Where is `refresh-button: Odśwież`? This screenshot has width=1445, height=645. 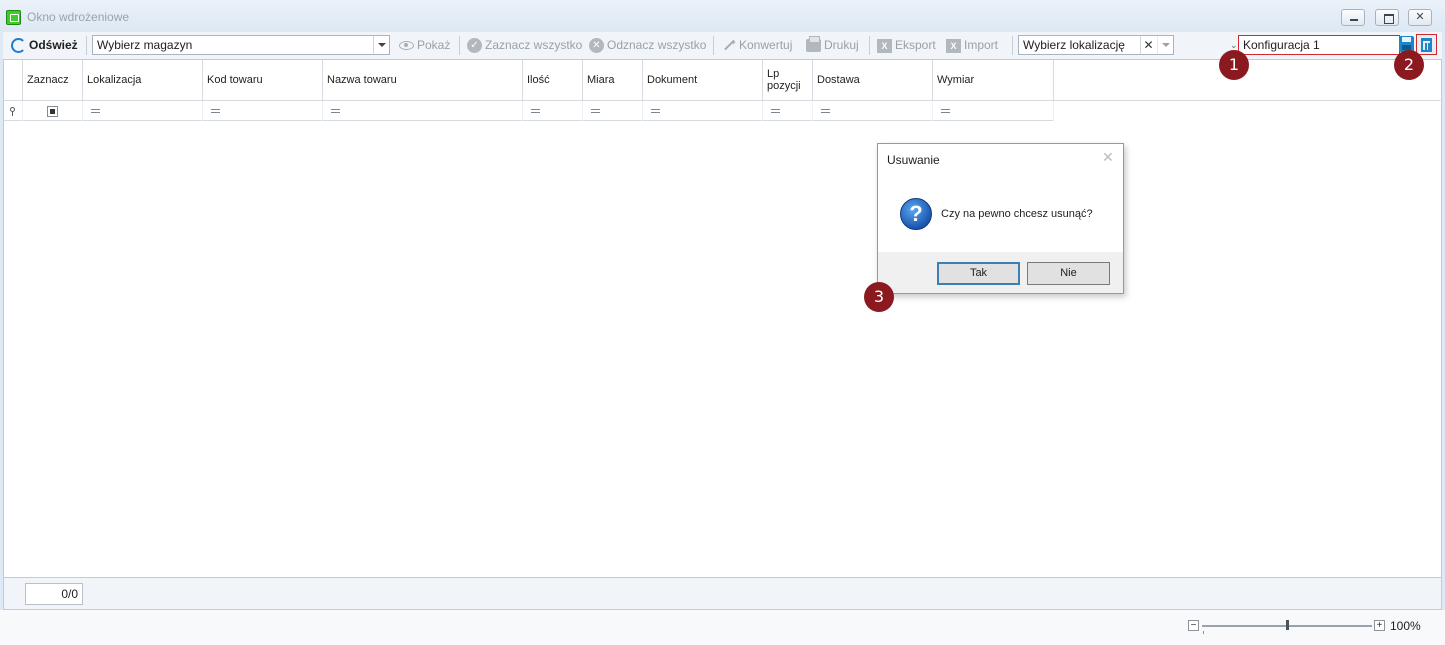 refresh-button: Odśwież is located at coordinates (44, 45).